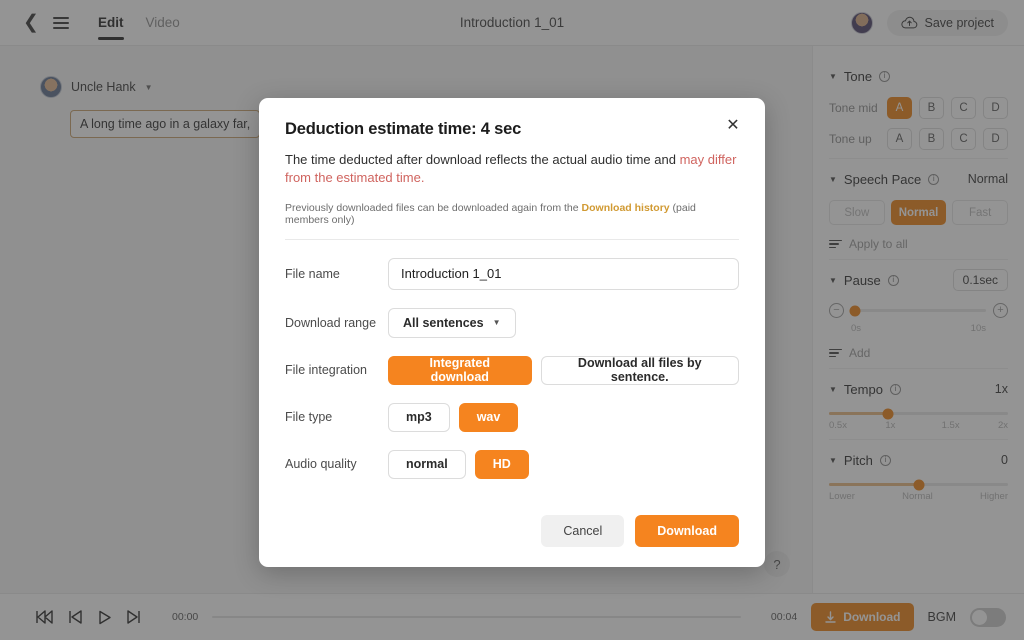  I want to click on file-name-input, so click(563, 273).